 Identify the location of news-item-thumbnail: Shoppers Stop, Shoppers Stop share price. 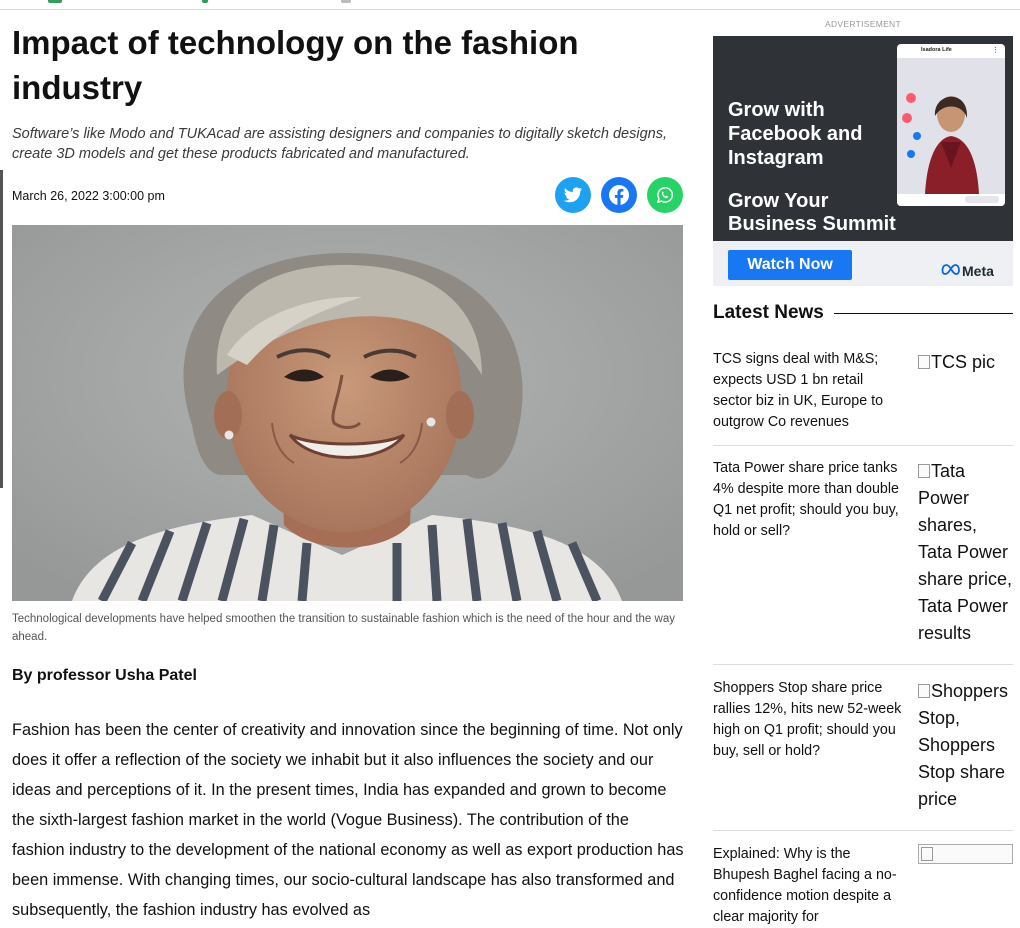
(965, 745).